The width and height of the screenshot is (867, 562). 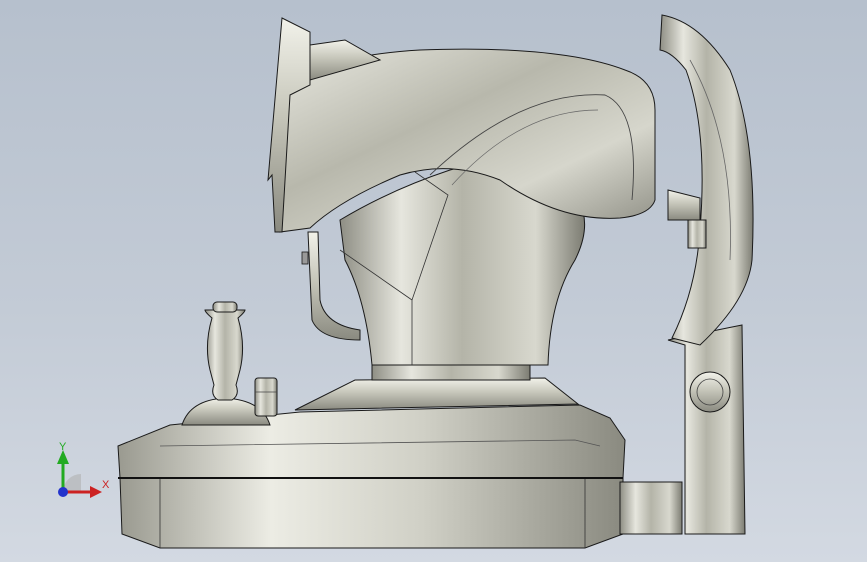 I want to click on chin-rest-foot, so click(x=651, y=508).